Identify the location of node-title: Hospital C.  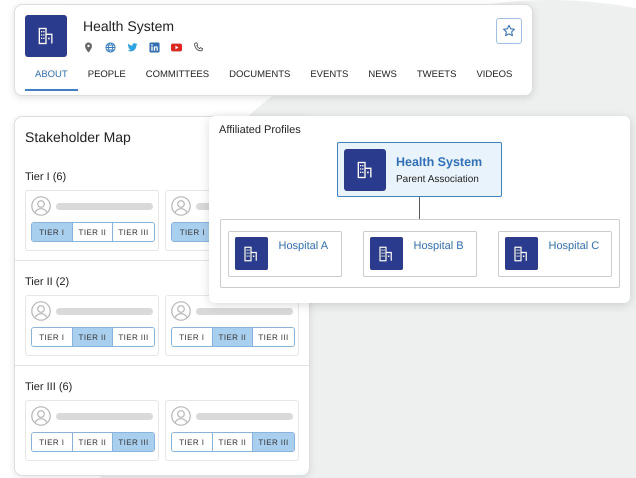
(574, 246).